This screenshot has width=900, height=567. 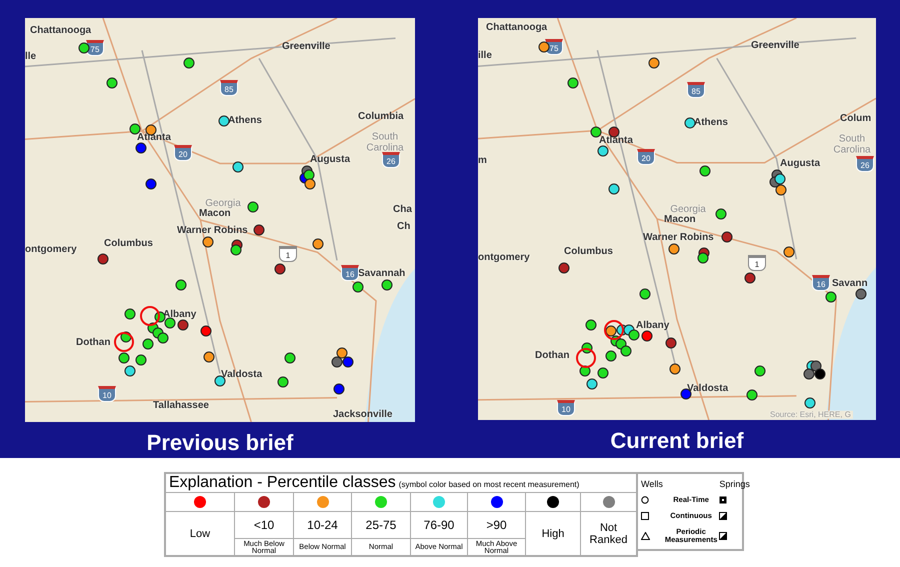 What do you see at coordinates (810, 415) in the screenshot?
I see `map-credit: Source: Esri, HERE, G` at bounding box center [810, 415].